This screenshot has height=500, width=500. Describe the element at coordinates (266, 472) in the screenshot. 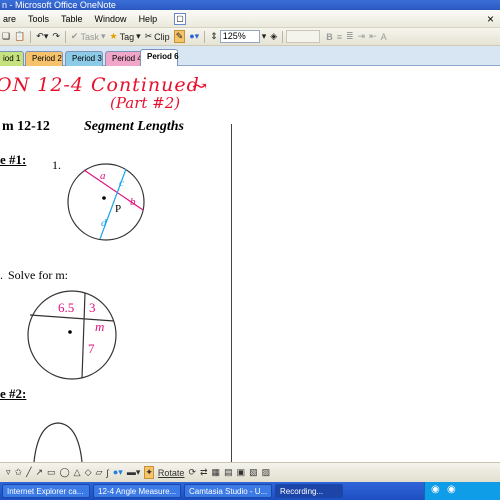

I see `arrange-icon: ▨` at that location.